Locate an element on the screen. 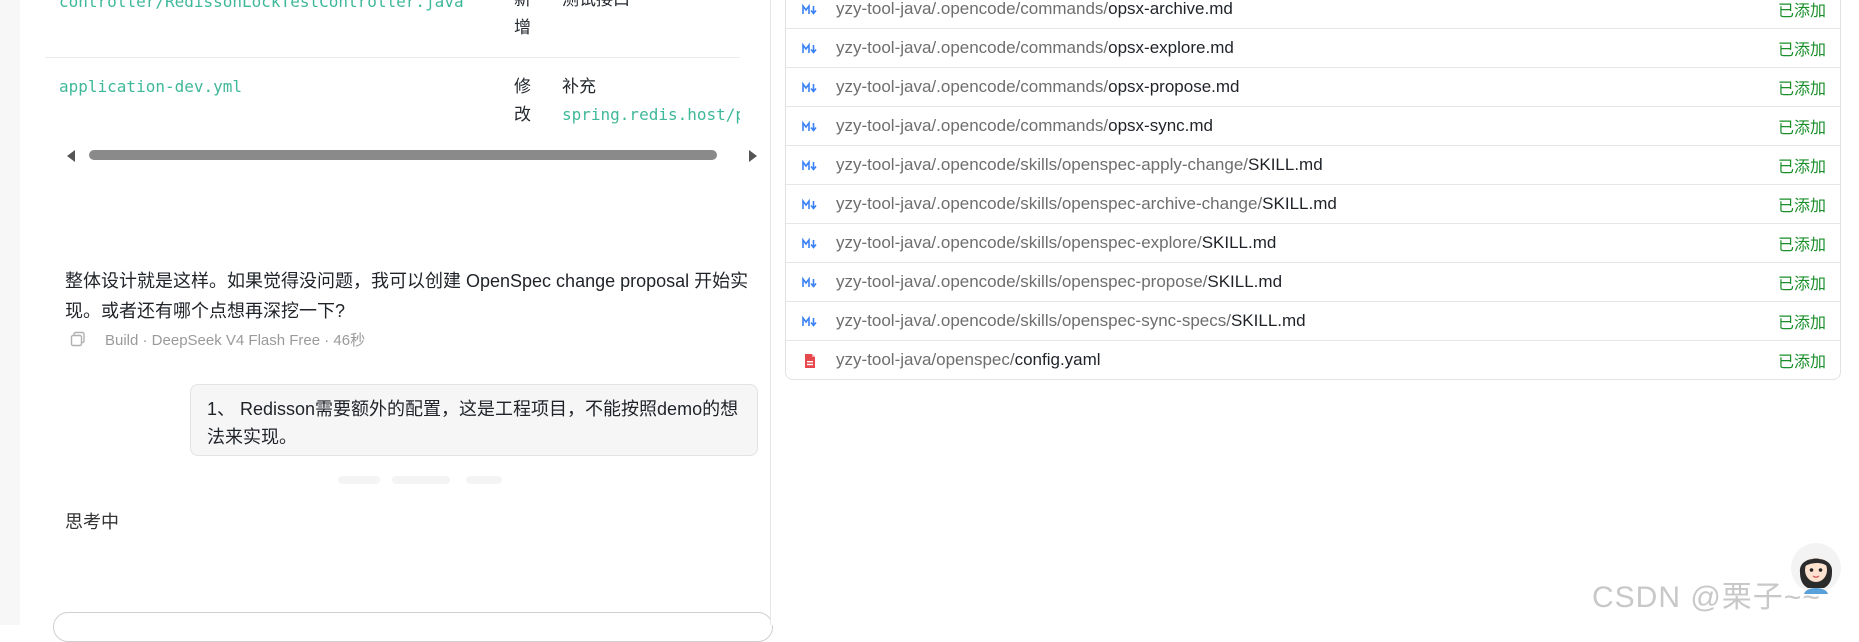 The image size is (1859, 642). message-input-box is located at coordinates (413, 627).